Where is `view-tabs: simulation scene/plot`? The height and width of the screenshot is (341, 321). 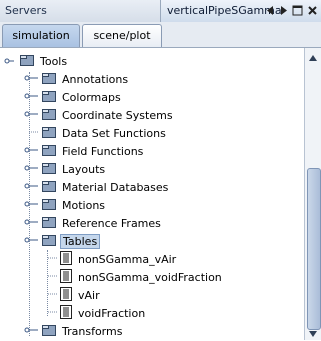 view-tabs: simulation scene/plot is located at coordinates (160, 35).